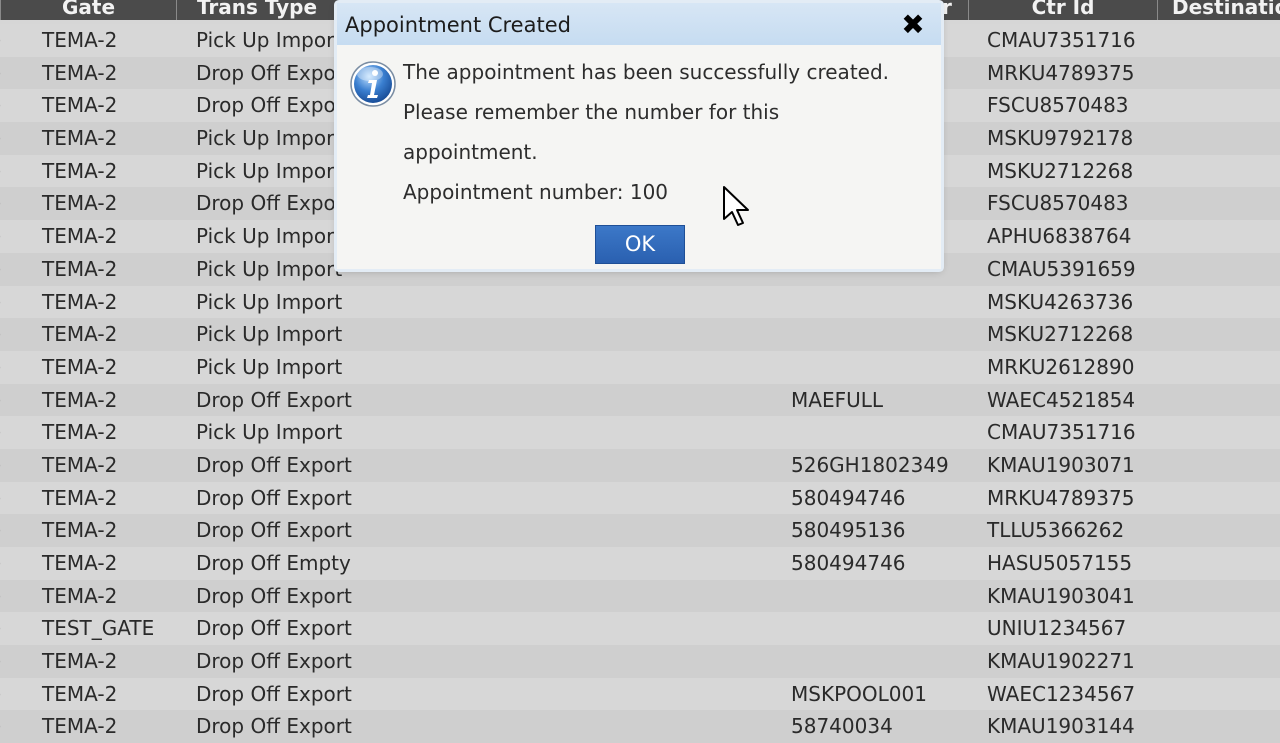 This screenshot has height=743, width=1280. I want to click on cell-ctr-id: MSKU9792178, so click(1060, 138).